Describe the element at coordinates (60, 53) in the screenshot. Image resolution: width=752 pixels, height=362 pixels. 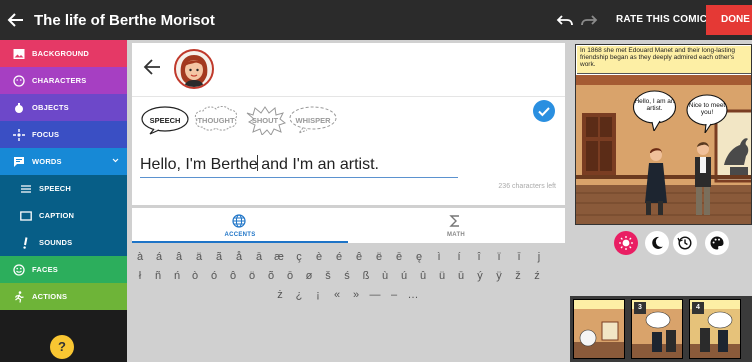
I see `sidebar-item-label: BACKGROUND` at that location.